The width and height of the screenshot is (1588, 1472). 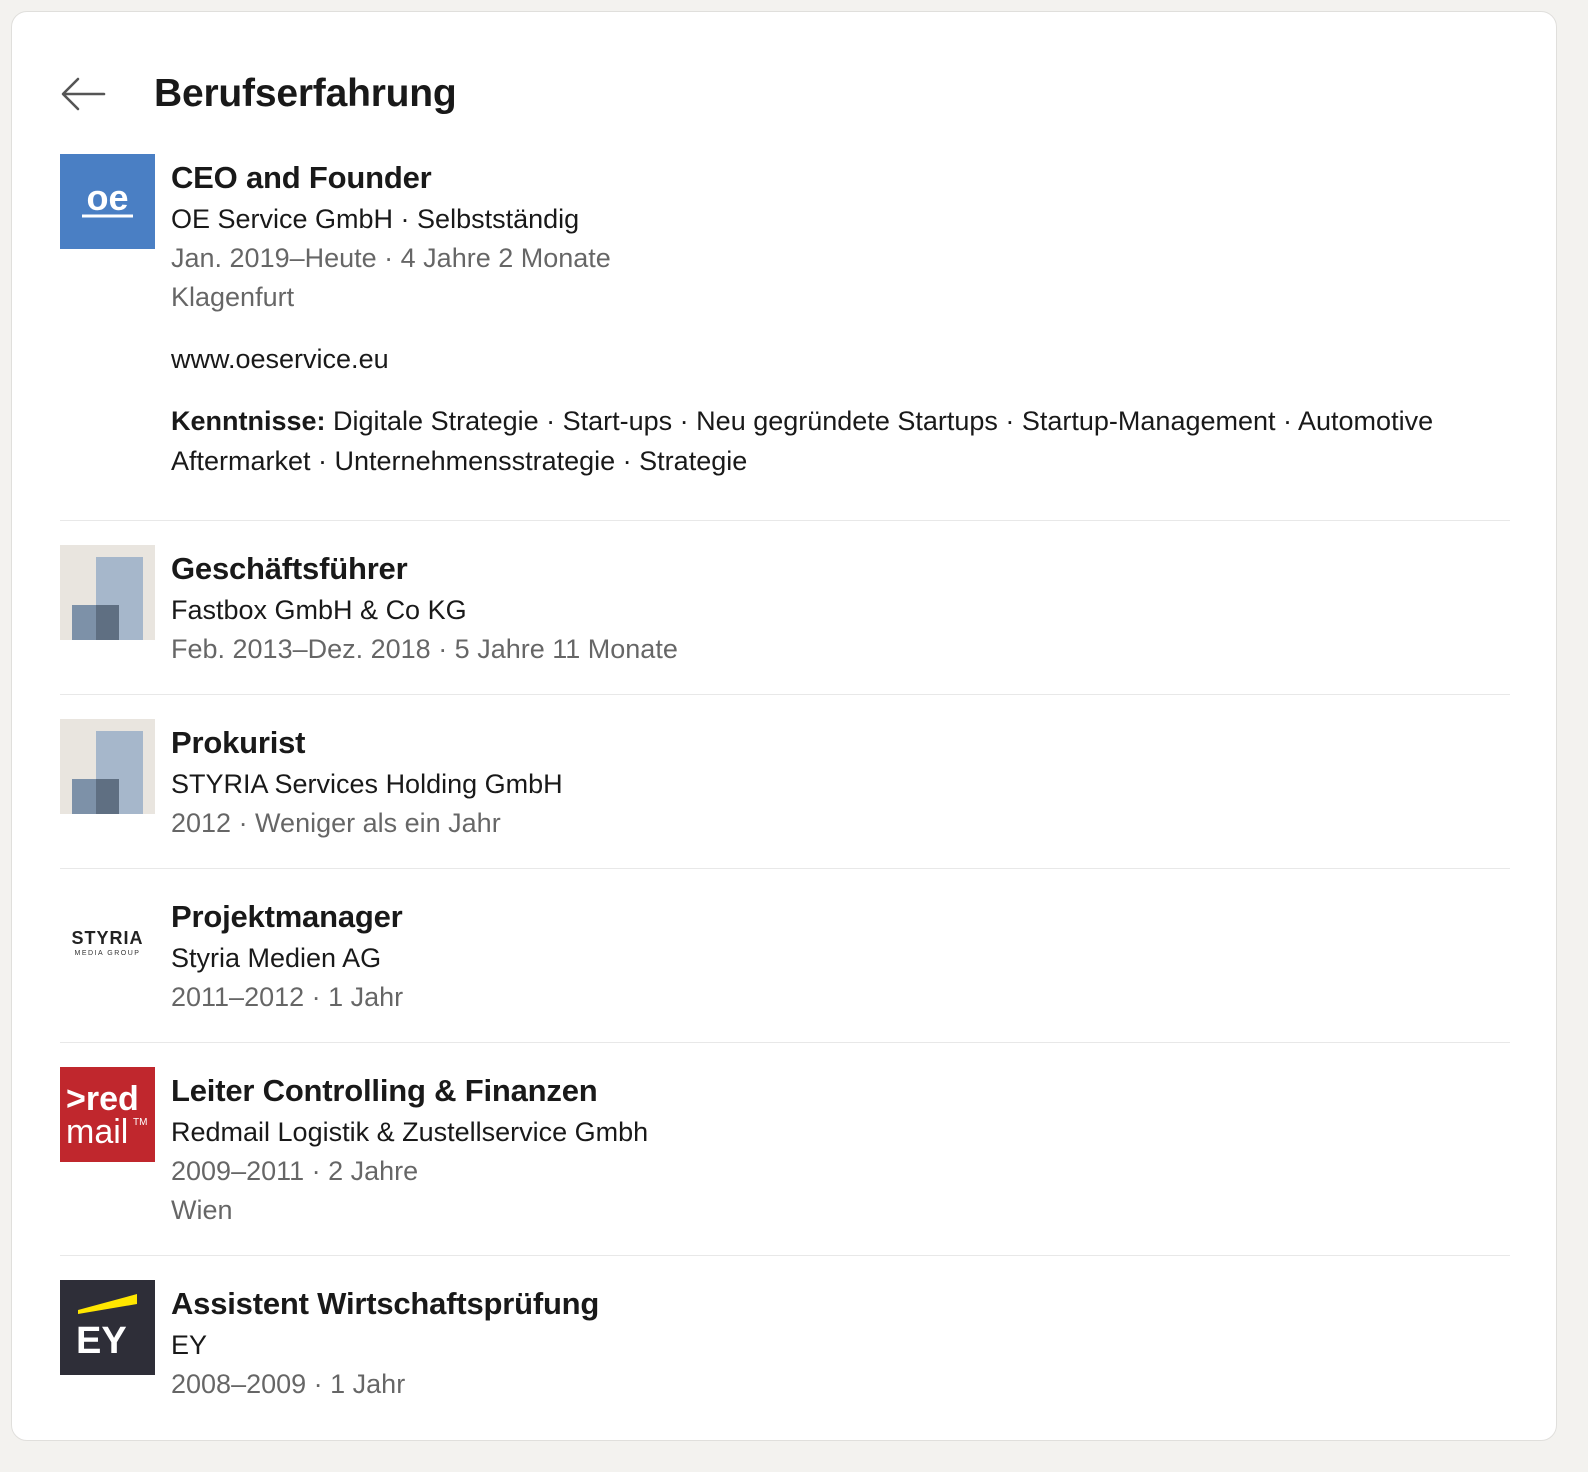 What do you see at coordinates (287, 916) in the screenshot?
I see `role-title: Projektmanager` at bounding box center [287, 916].